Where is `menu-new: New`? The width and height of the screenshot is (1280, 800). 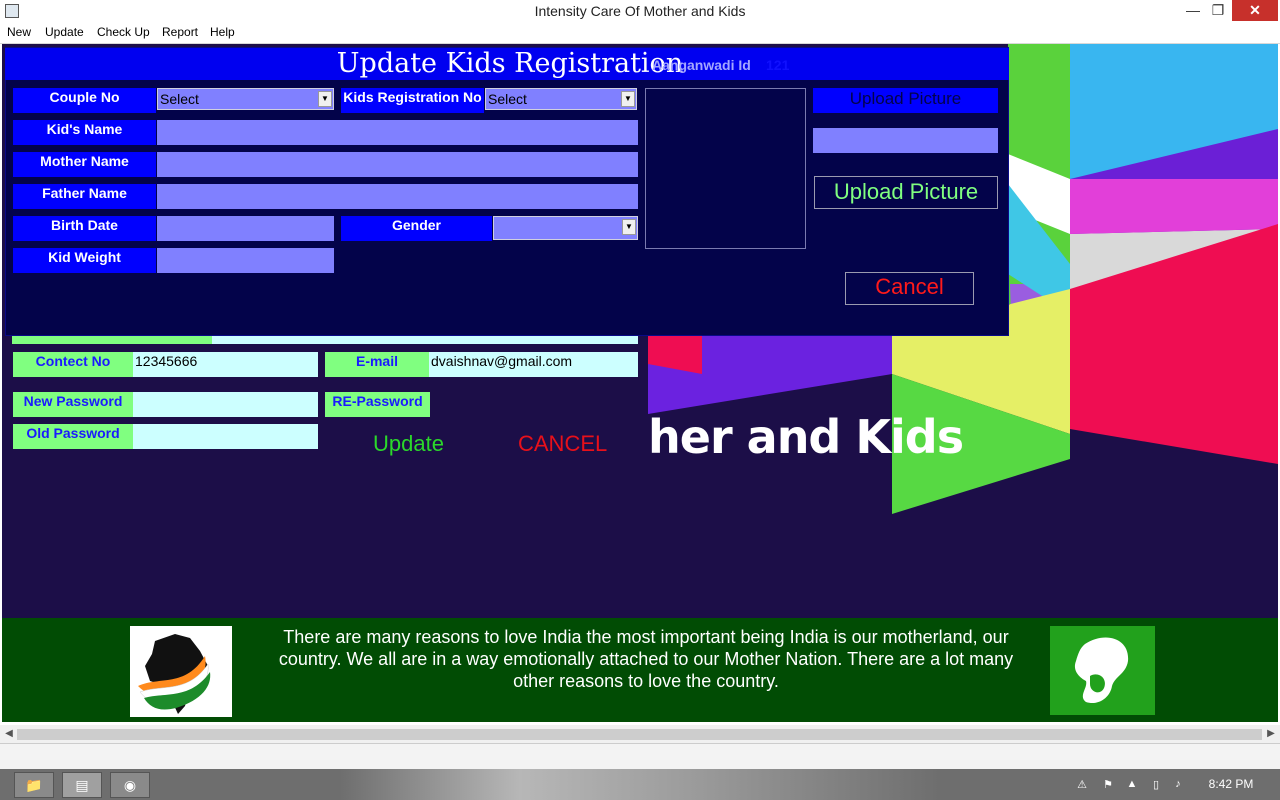 menu-new: New is located at coordinates (19, 32).